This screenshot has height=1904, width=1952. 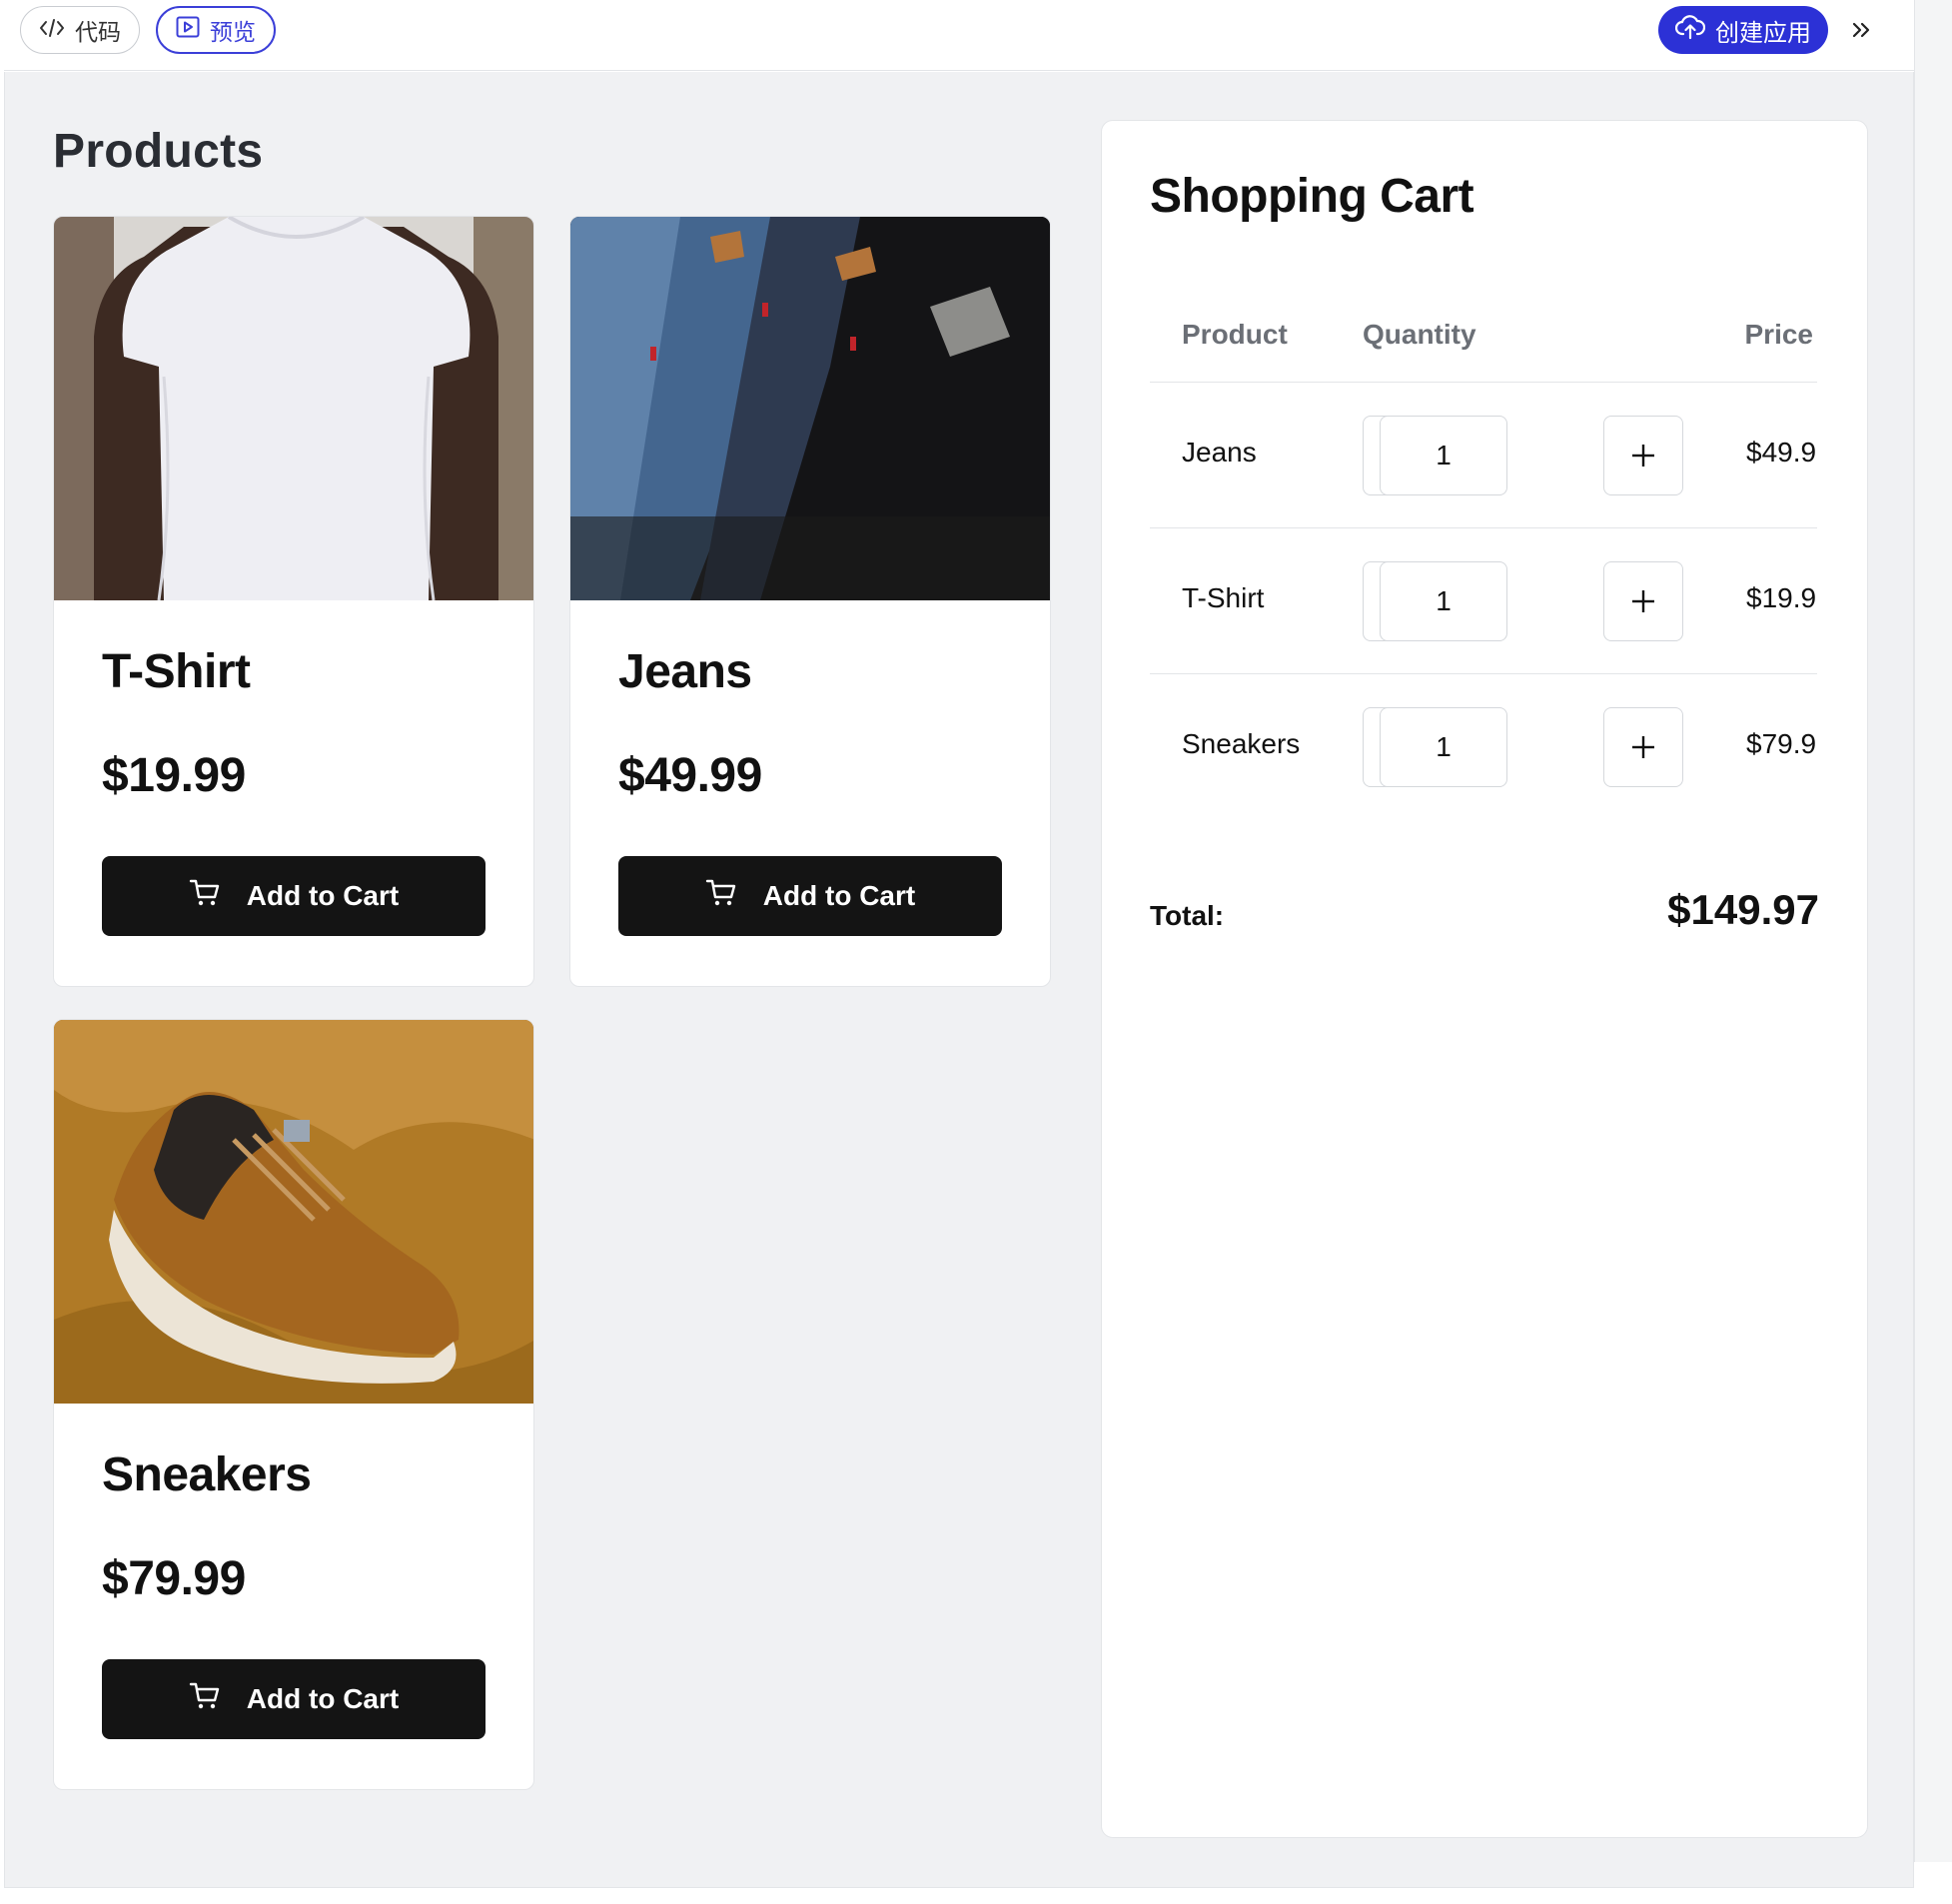 I want to click on cart-row-sneakers: Sneakers $79.99, so click(x=1484, y=747).